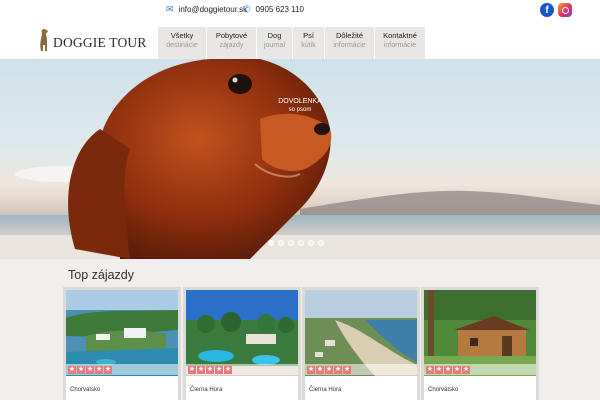  What do you see at coordinates (300, 101) in the screenshot?
I see `hero-caption-title: DOVOLENKA` at bounding box center [300, 101].